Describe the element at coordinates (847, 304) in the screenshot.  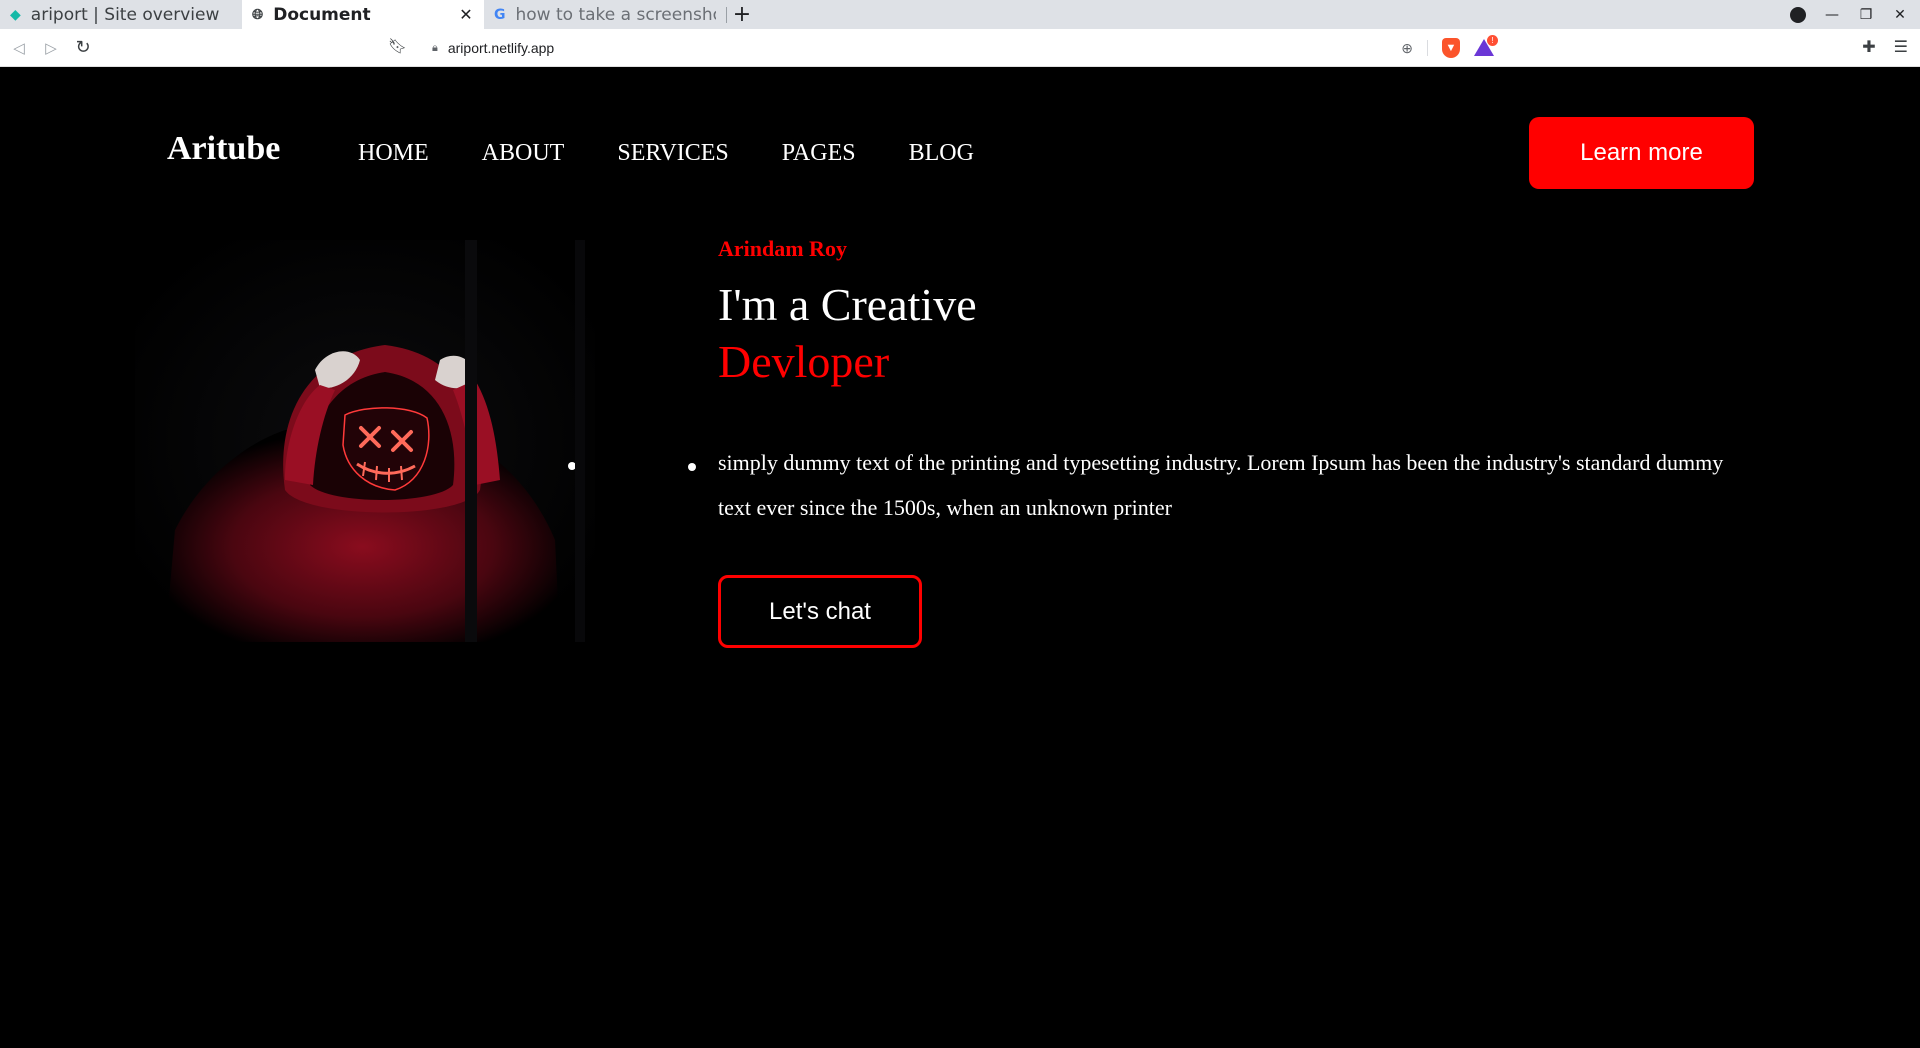
I see `headline-line1: I'm a Creative` at that location.